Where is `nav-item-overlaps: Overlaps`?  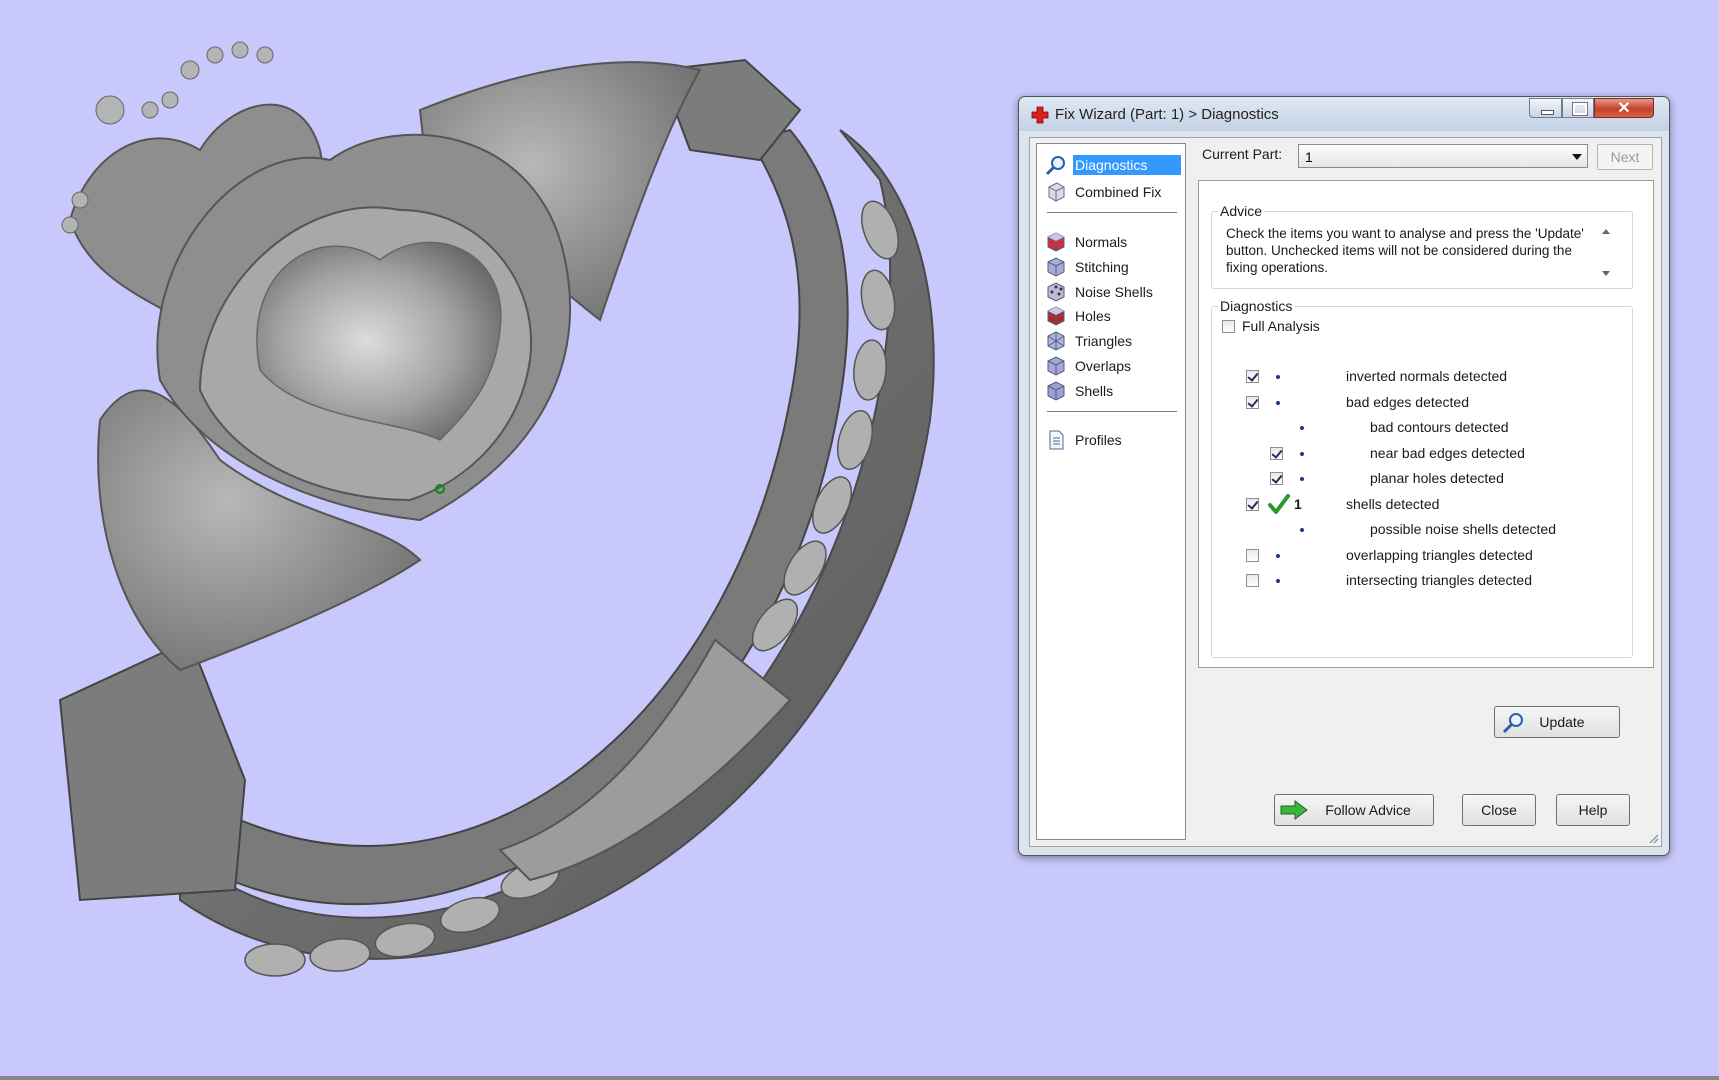
nav-item-overlaps: Overlaps is located at coordinates (1112, 366).